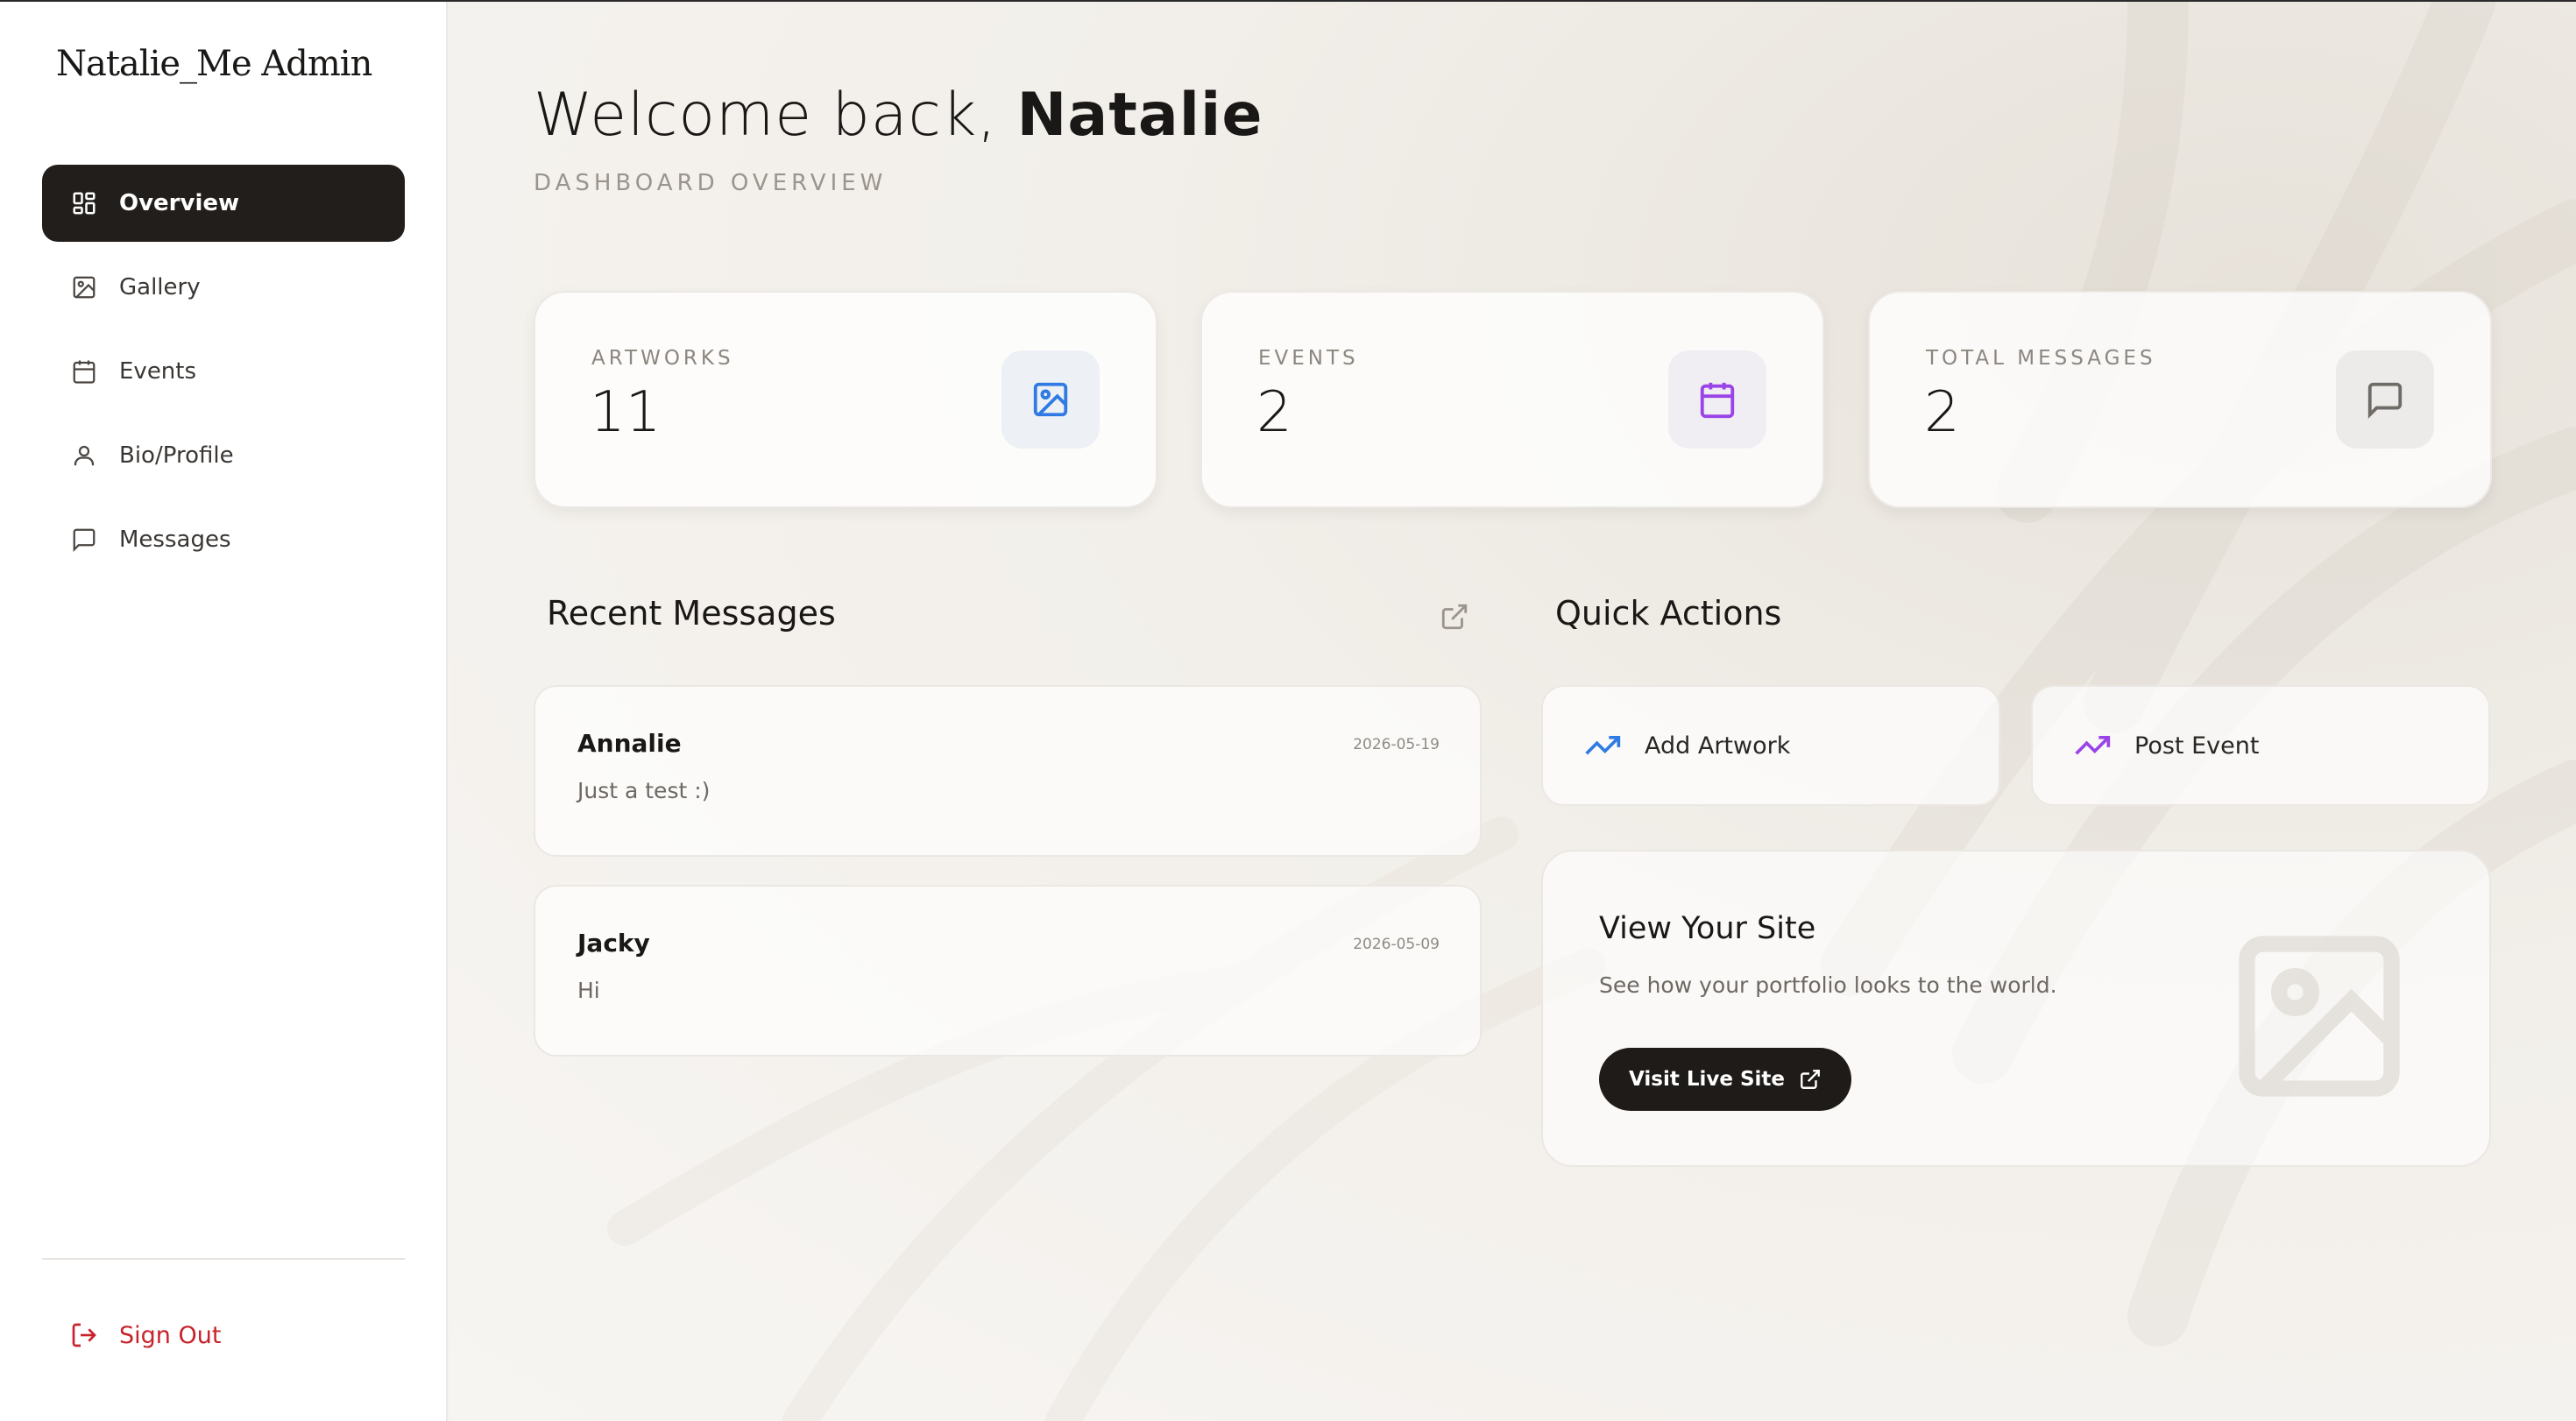  Describe the element at coordinates (1008, 771) in the screenshot. I see `message-item: Annalie 2026-05-19 Just a test :)` at that location.